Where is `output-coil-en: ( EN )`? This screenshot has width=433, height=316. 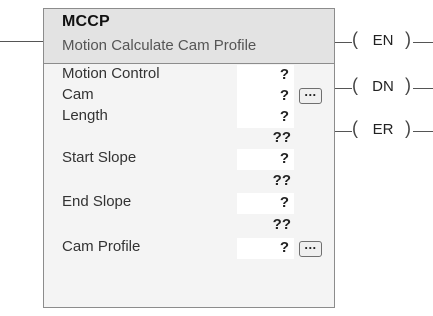 output-coil-en: ( EN ) is located at coordinates (384, 41).